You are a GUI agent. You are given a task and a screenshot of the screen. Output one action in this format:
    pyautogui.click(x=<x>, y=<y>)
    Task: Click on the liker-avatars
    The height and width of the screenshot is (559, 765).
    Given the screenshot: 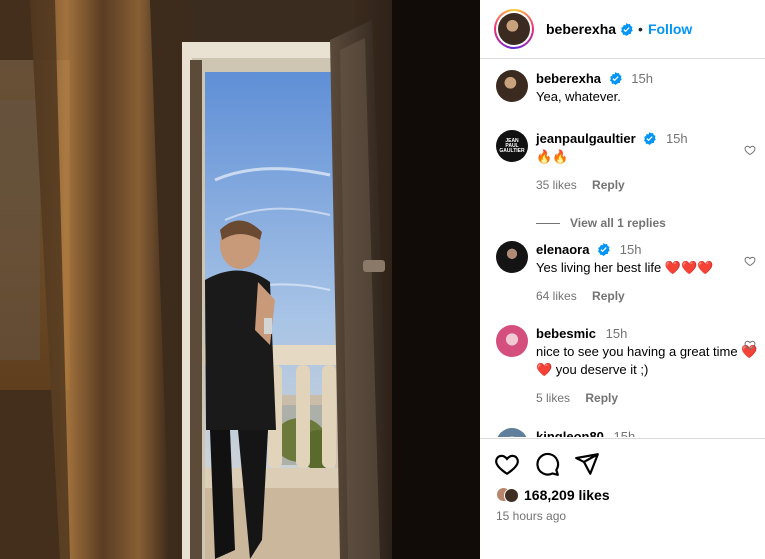 What is the action you would take?
    pyautogui.click(x=507, y=495)
    